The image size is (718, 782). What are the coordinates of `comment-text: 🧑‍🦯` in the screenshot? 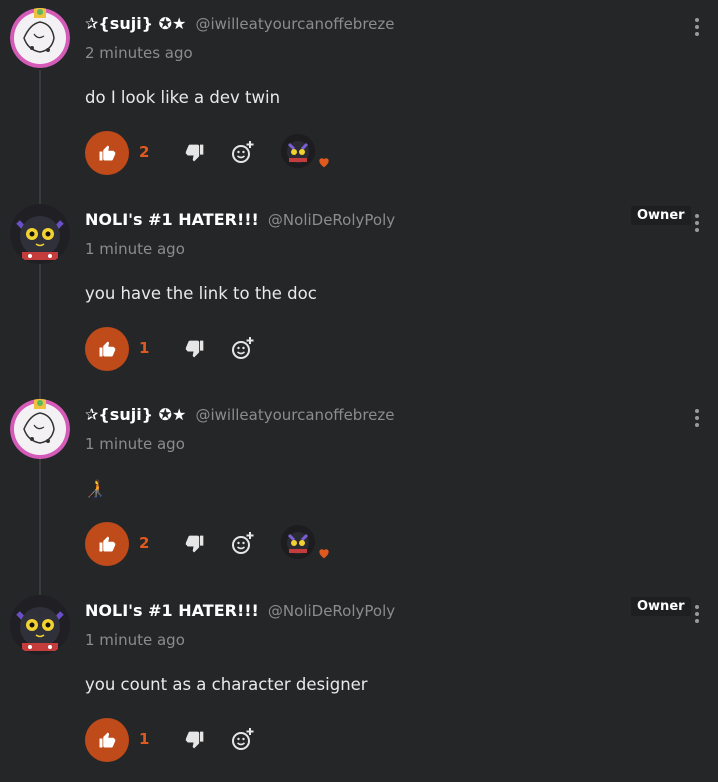 It's located at (95, 488).